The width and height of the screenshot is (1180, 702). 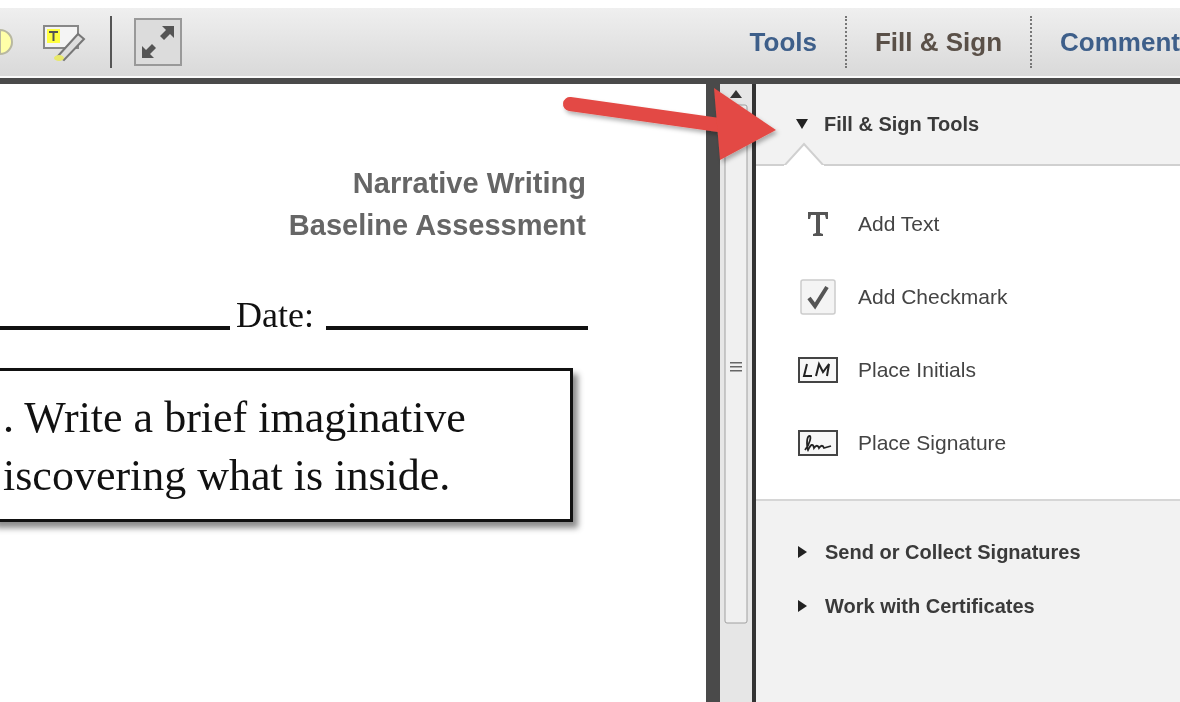 What do you see at coordinates (736, 94) in the screenshot?
I see `scroll-up-icon` at bounding box center [736, 94].